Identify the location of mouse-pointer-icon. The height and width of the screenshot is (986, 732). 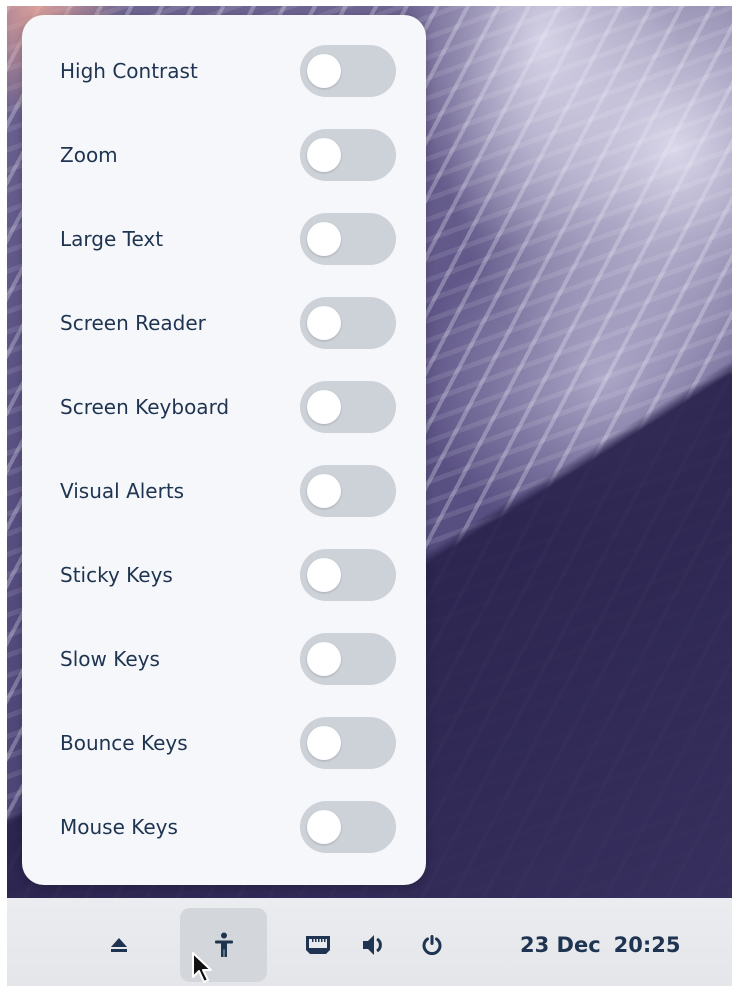
(202, 967).